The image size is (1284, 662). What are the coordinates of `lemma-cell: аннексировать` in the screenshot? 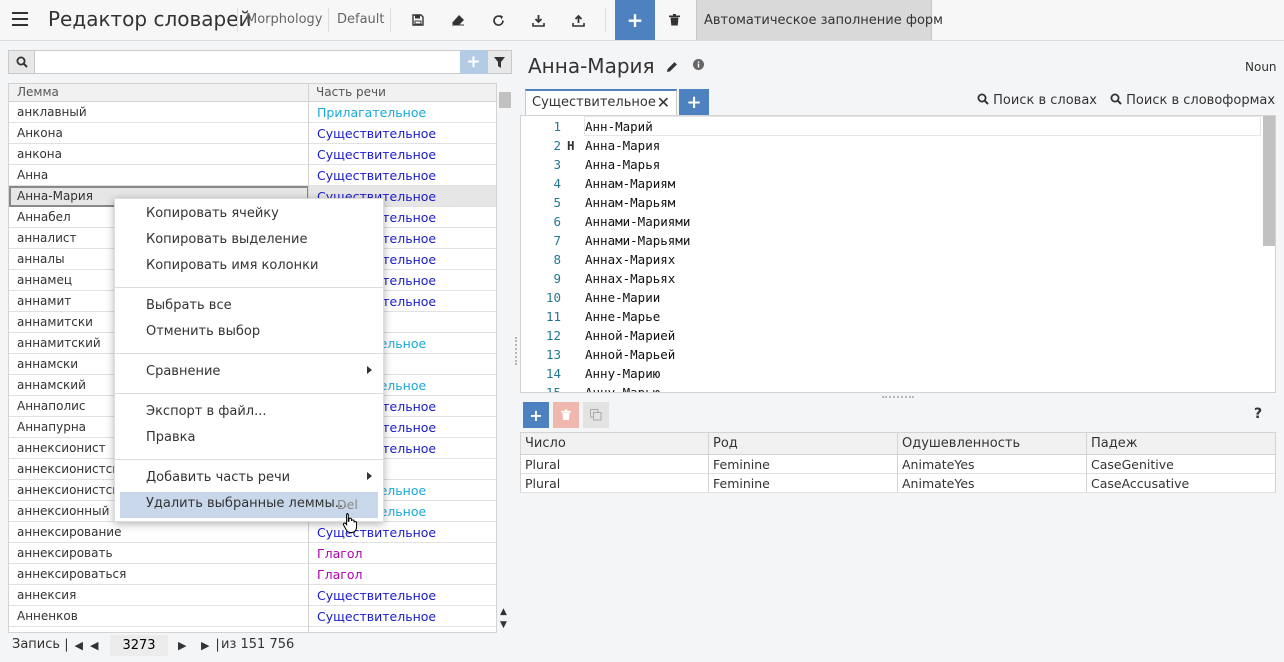 It's located at (65, 553).